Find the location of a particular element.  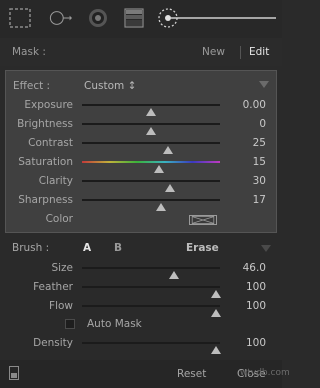

slider-label: Exposure is located at coordinates (48, 105).